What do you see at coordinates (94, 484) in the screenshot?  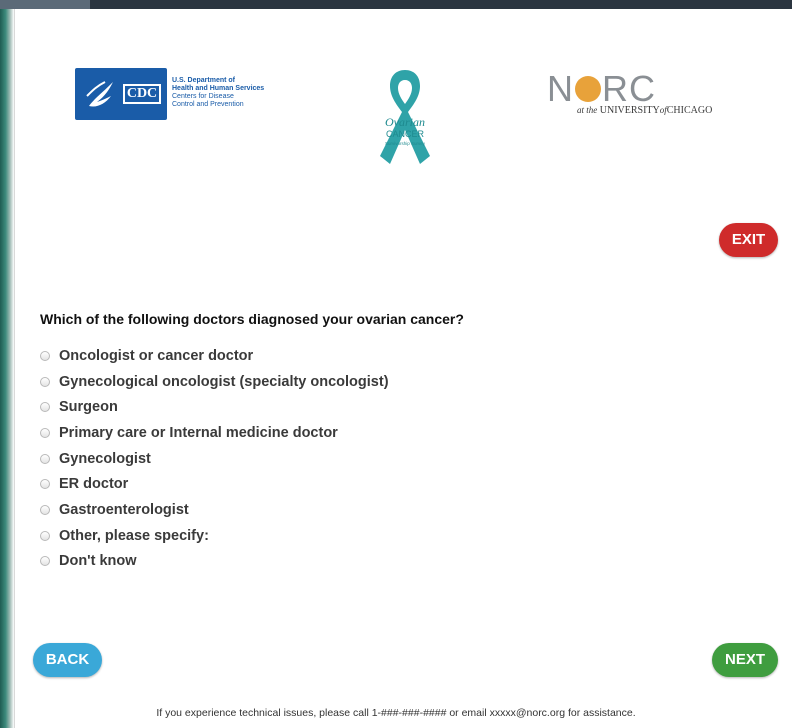 I see `option-label: ER doctor` at bounding box center [94, 484].